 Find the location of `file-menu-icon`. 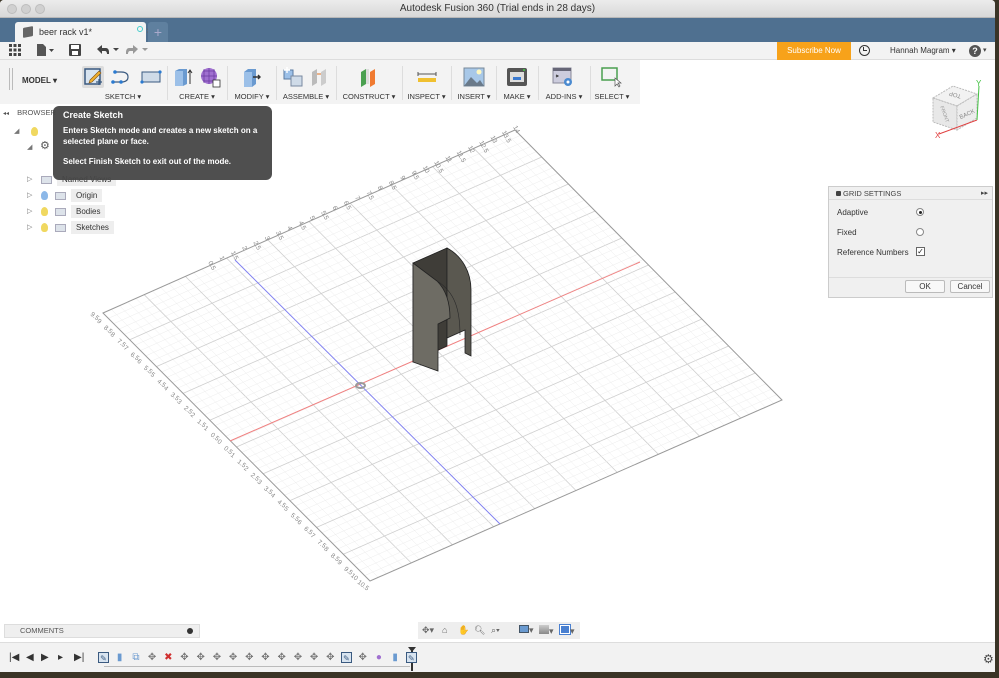

file-menu-icon is located at coordinates (45, 52).